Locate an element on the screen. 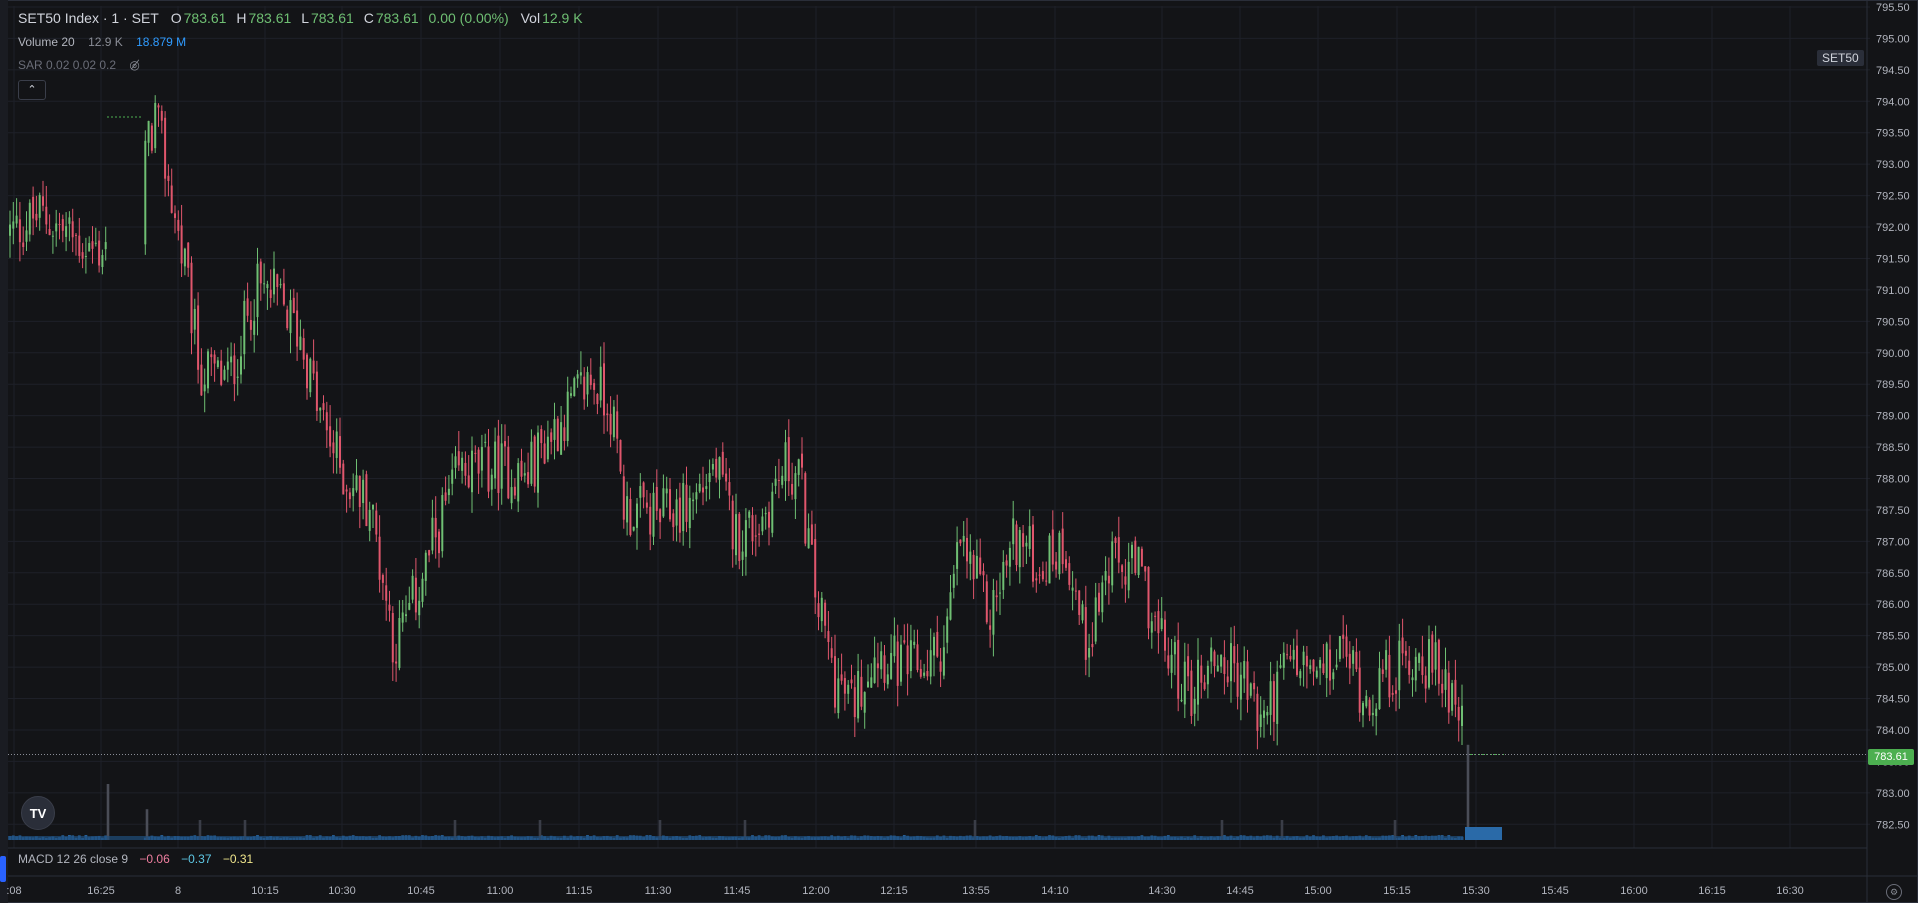 The width and height of the screenshot is (1918, 903). x-tick-label: 16:15 is located at coordinates (1712, 891).